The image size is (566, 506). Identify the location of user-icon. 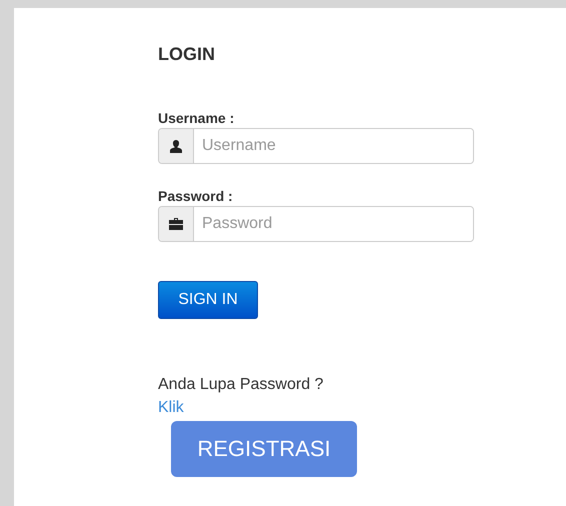
(176, 146).